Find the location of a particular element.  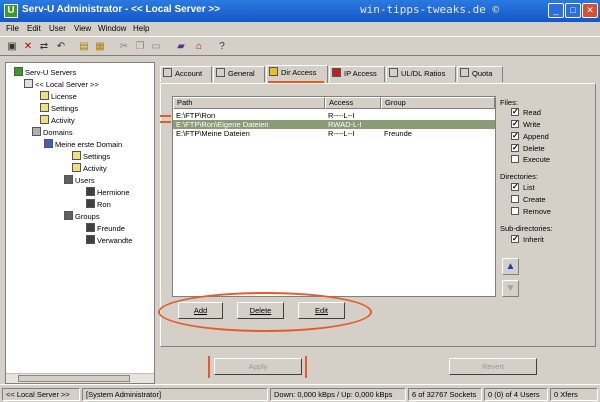

groups-icon is located at coordinates (68, 215).